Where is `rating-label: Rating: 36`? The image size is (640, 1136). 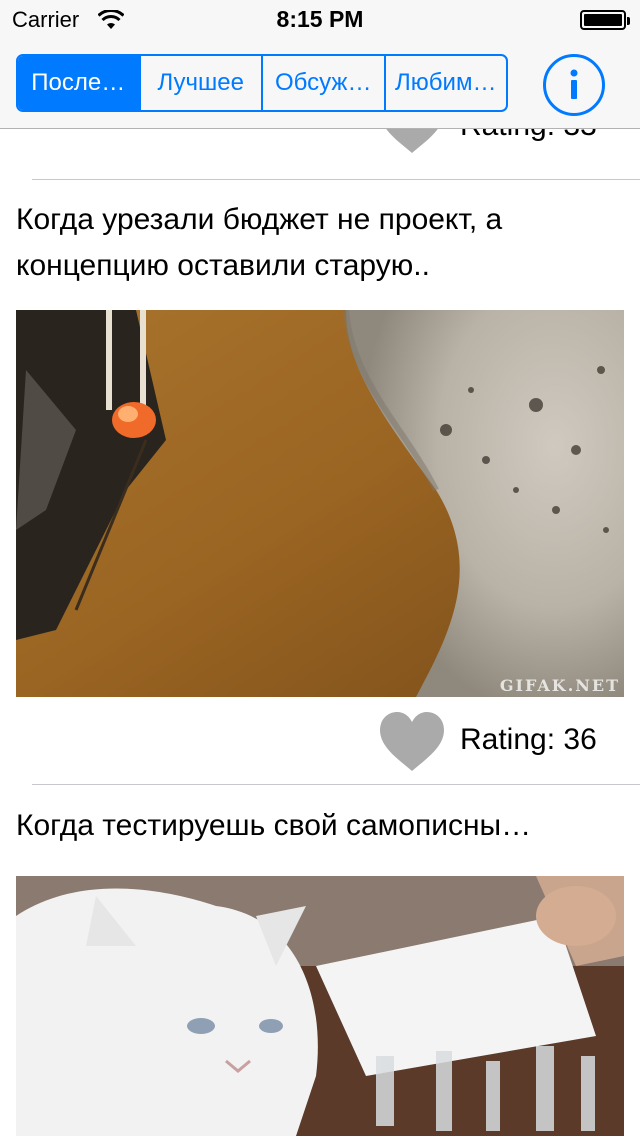 rating-label: Rating: 36 is located at coordinates (528, 739).